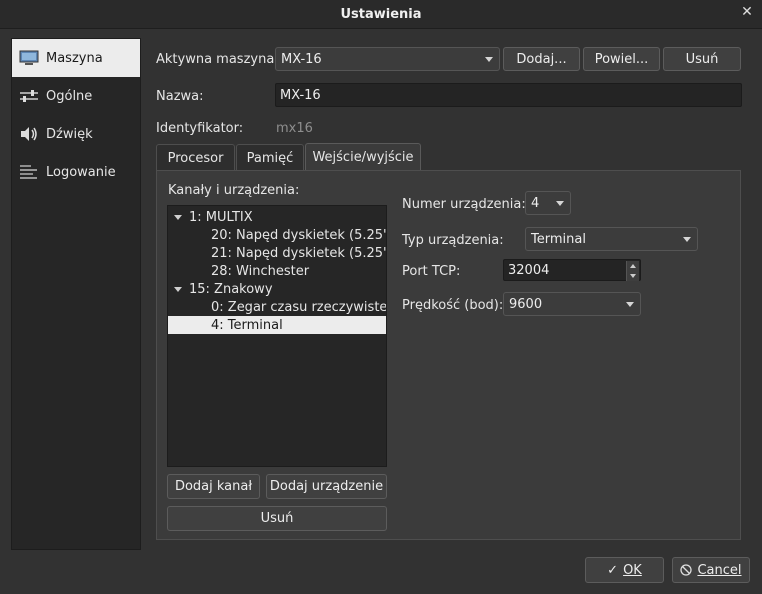 This screenshot has height=594, width=762. What do you see at coordinates (200, 128) in the screenshot?
I see `identifier-label: Identyfikator:` at bounding box center [200, 128].